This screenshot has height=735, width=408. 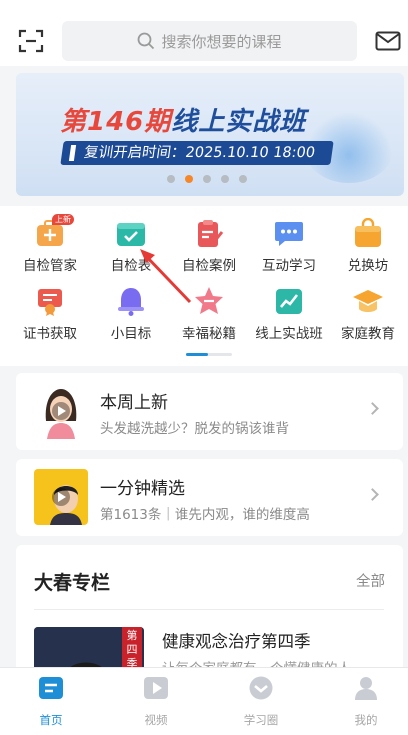 What do you see at coordinates (366, 702) in the screenshot?
I see `tab-profile: 我的` at bounding box center [366, 702].